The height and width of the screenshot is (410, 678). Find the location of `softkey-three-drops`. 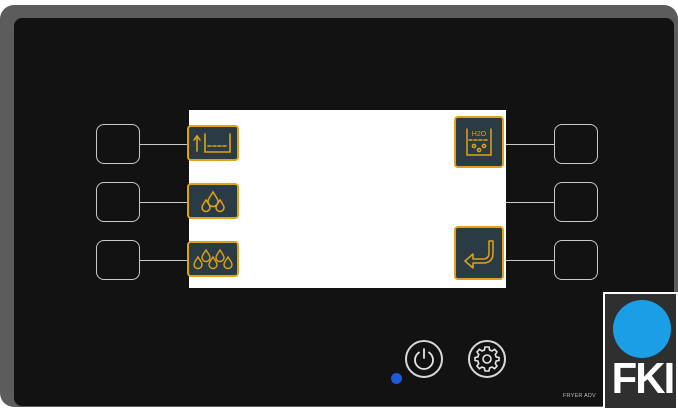

softkey-three-drops is located at coordinates (213, 259).